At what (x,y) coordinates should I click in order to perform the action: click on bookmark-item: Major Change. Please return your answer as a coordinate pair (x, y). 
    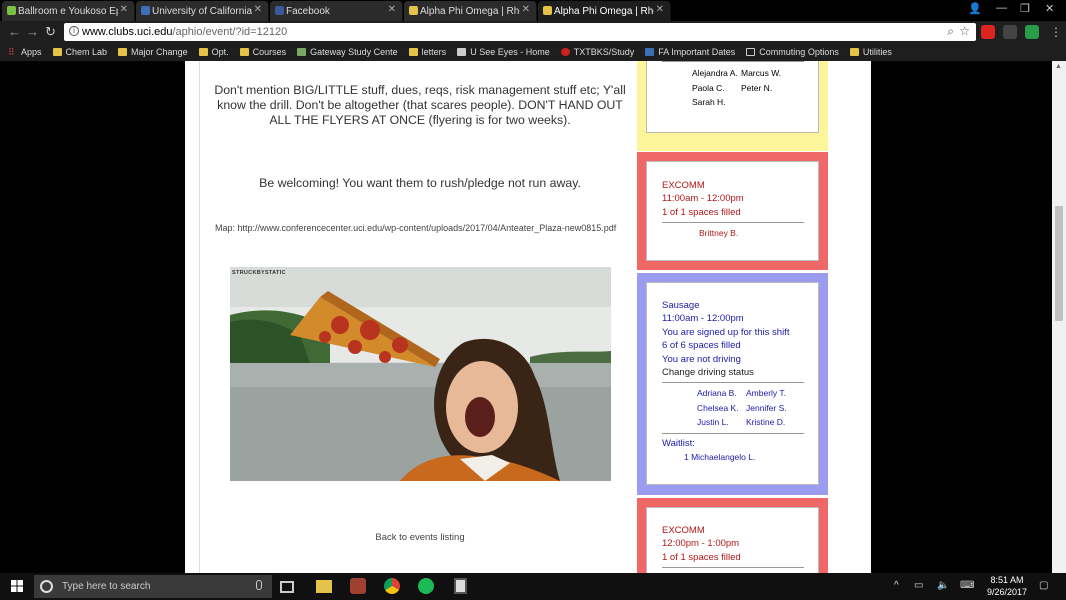
    Looking at the image, I should click on (153, 52).